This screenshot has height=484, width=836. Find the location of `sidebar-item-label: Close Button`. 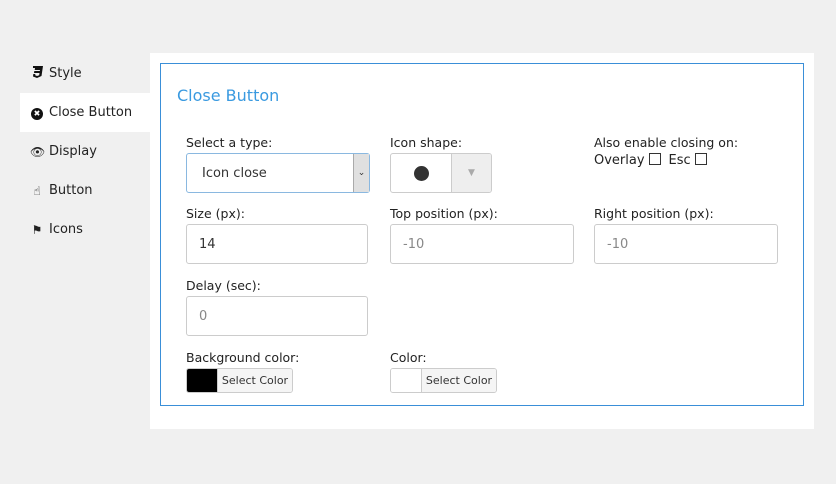

sidebar-item-label: Close Button is located at coordinates (91, 112).